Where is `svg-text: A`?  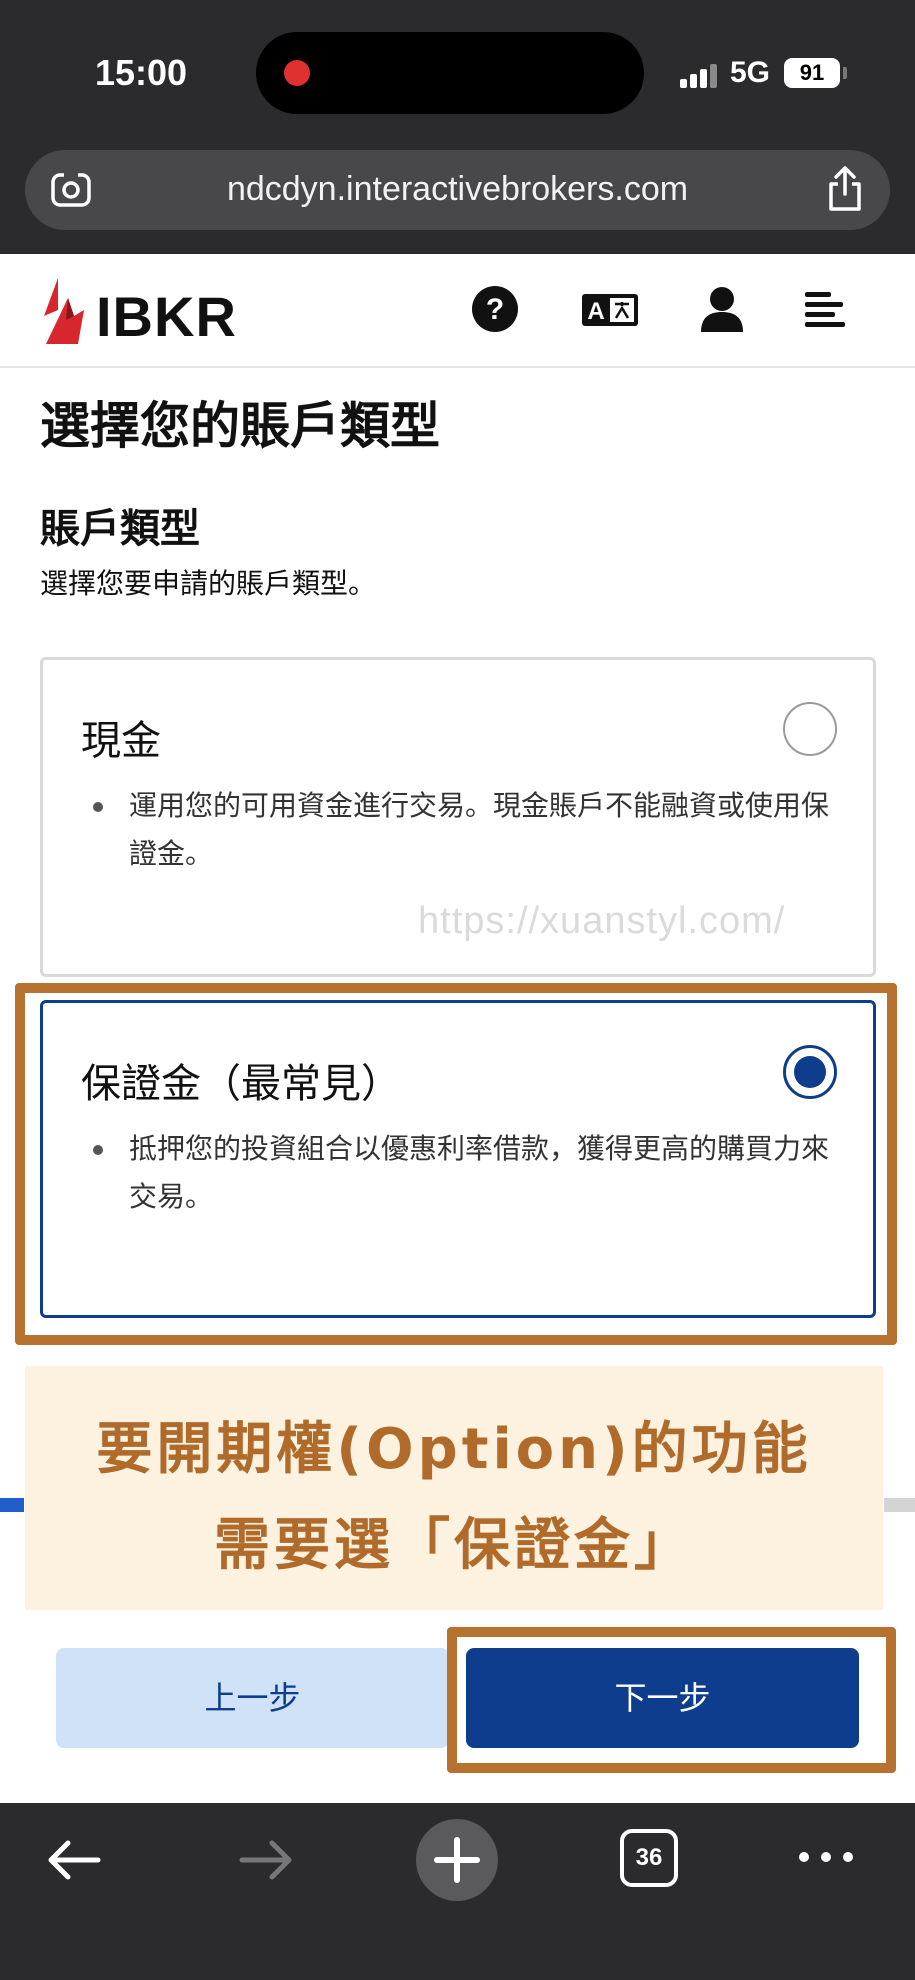
svg-text: A is located at coordinates (595, 311).